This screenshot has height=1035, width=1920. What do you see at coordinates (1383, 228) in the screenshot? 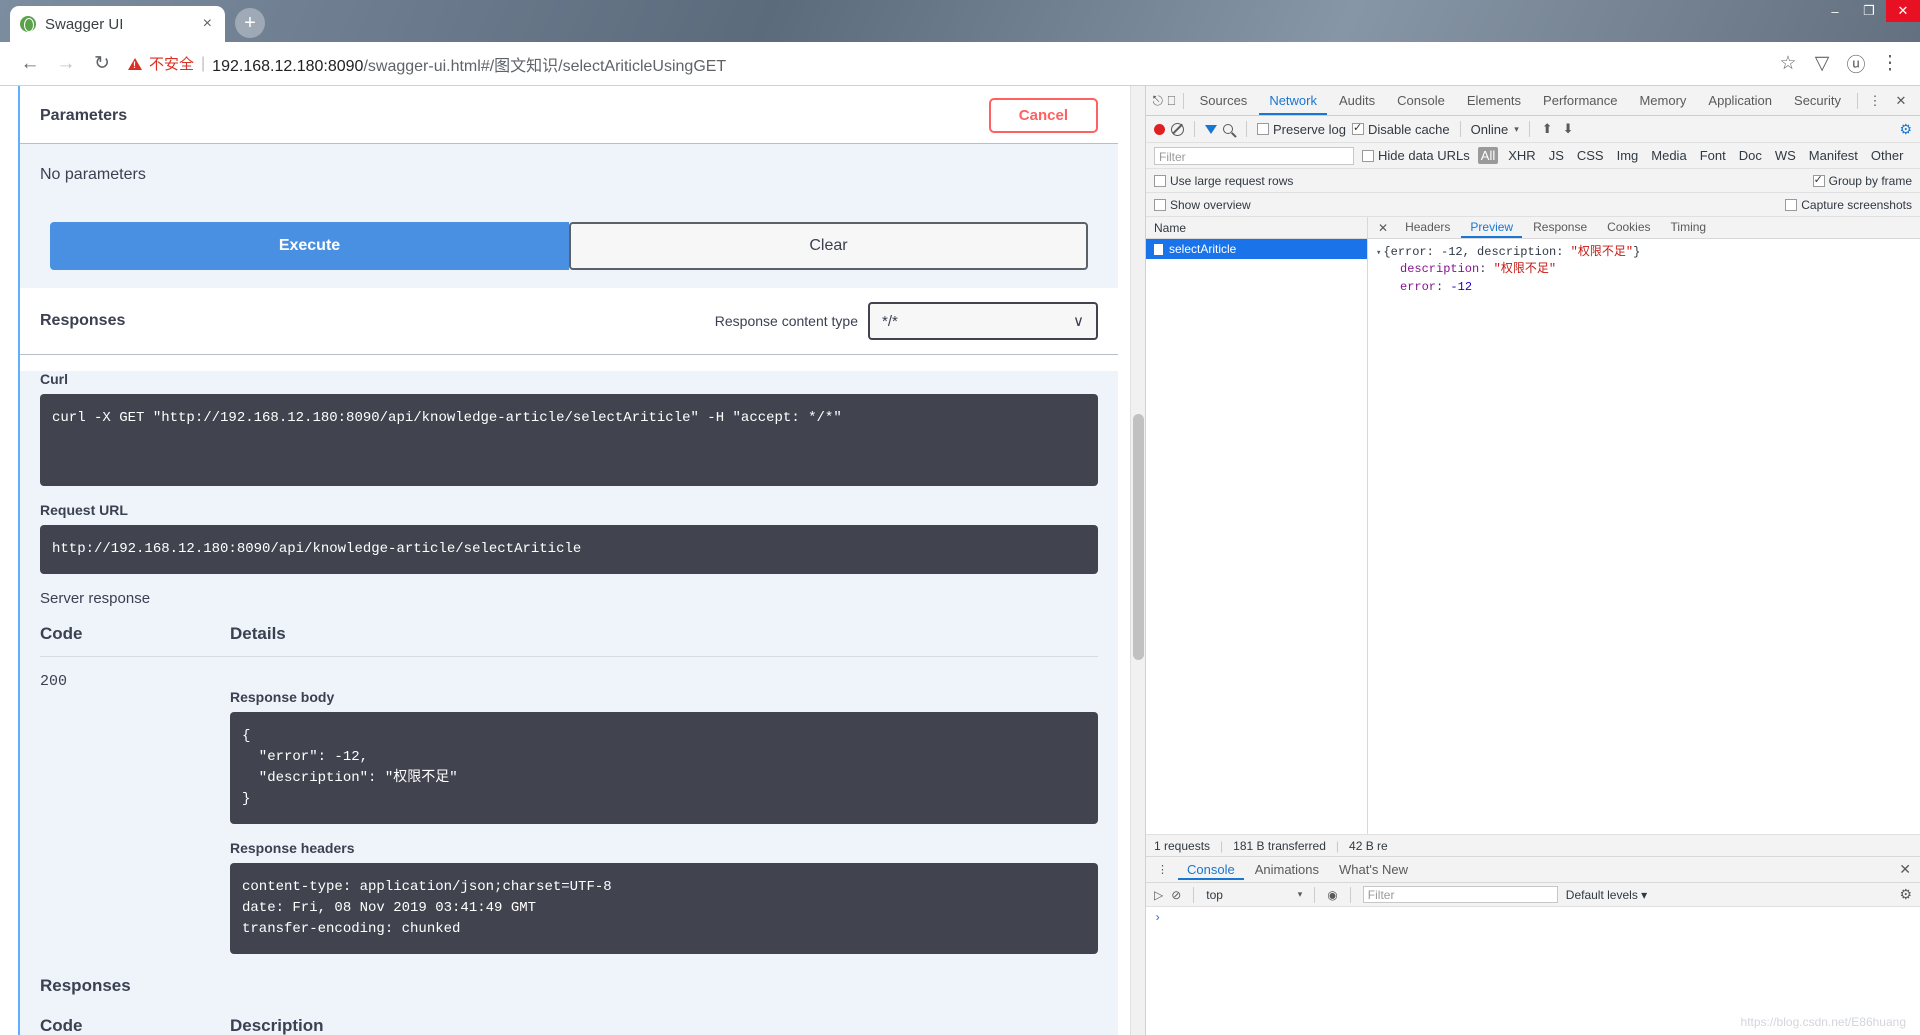
I see `detail-close-icon: ✕` at bounding box center [1383, 228].